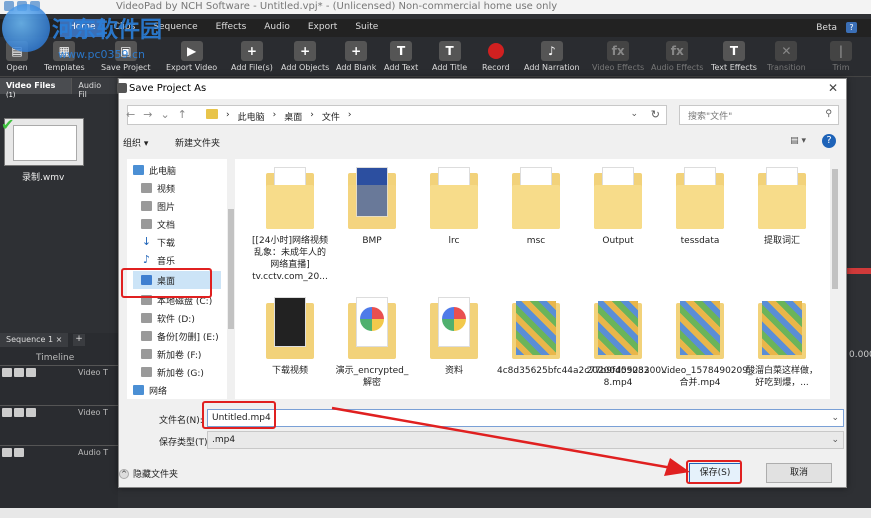 The width and height of the screenshot is (871, 518). What do you see at coordinates (277, 28) in the screenshot?
I see `menu-audio: Audio` at bounding box center [277, 28].